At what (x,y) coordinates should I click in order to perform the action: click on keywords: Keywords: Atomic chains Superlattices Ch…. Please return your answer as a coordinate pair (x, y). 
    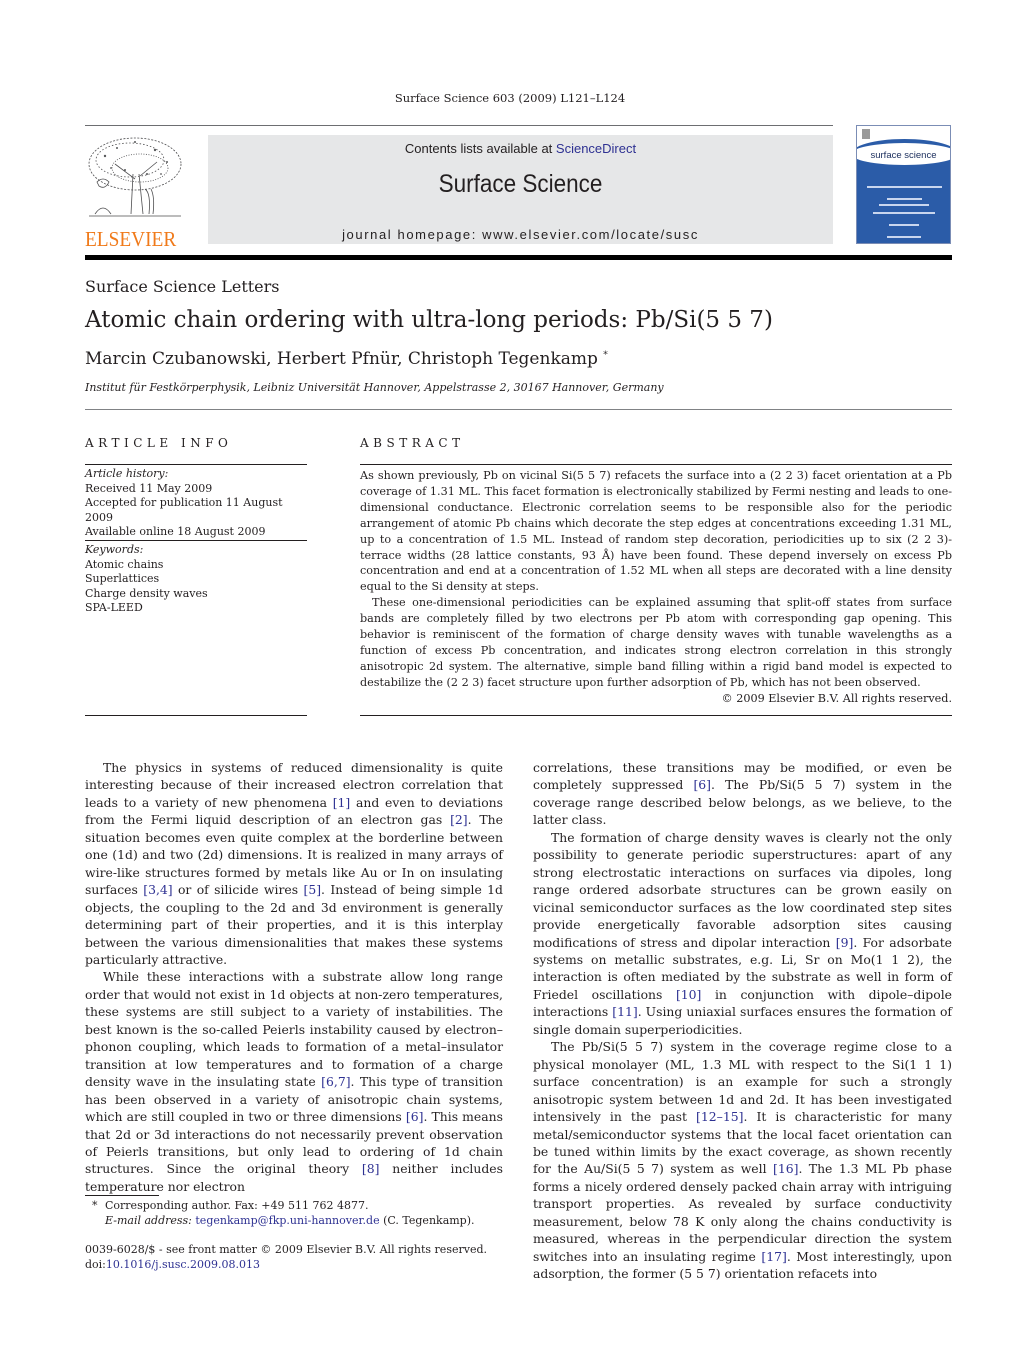
    Looking at the image, I should click on (196, 579).